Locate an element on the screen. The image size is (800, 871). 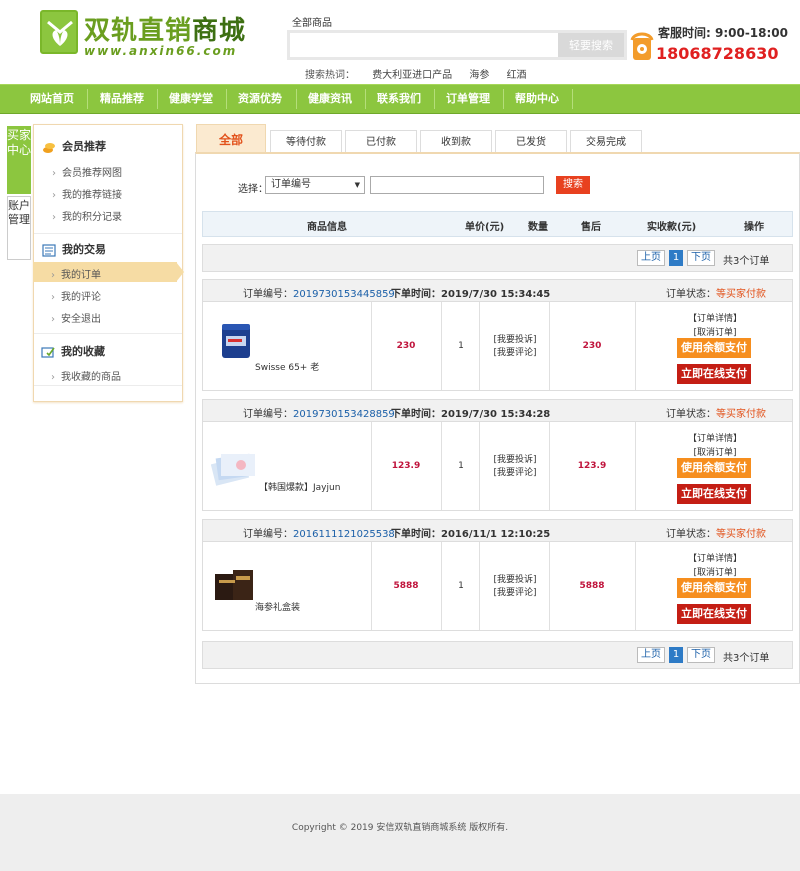
site-footer: Copyright © 2019 安信双轨直销商城系统 版权所有. is located at coordinates (400, 832).